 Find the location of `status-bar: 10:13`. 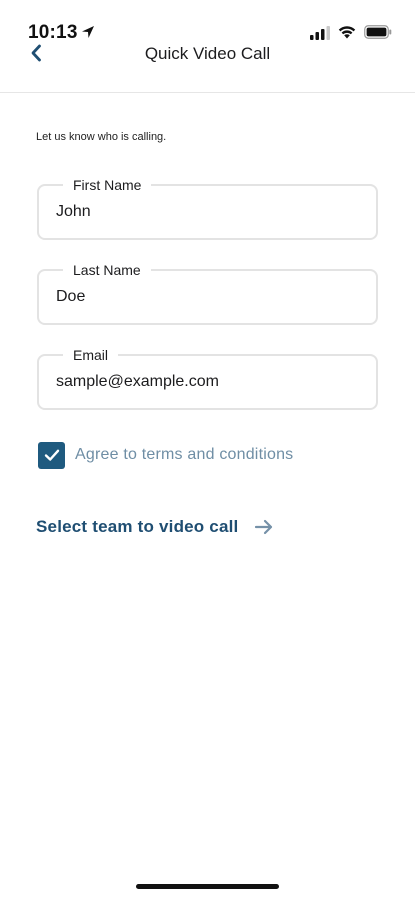

status-bar: 10:13 is located at coordinates (207, 21).